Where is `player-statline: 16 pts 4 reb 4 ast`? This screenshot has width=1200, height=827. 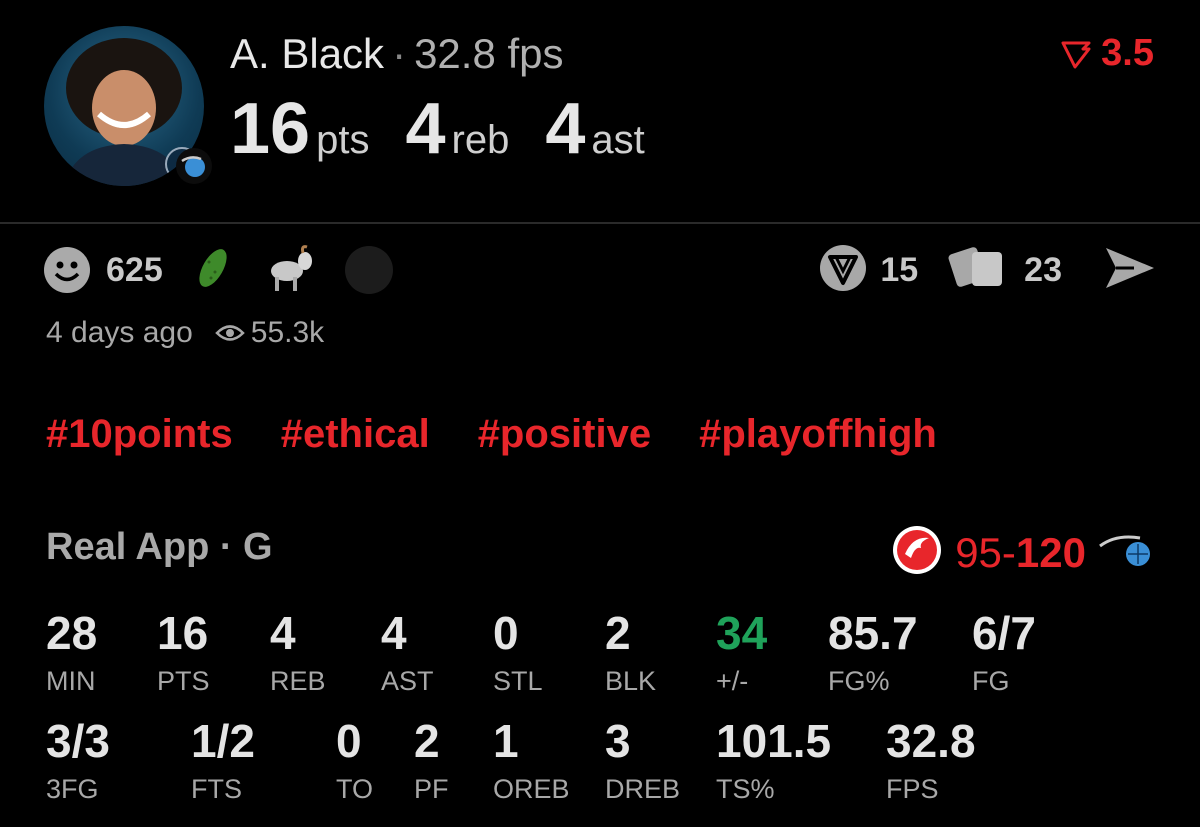
player-statline: 16 pts 4 reb 4 ast is located at coordinates (455, 129).